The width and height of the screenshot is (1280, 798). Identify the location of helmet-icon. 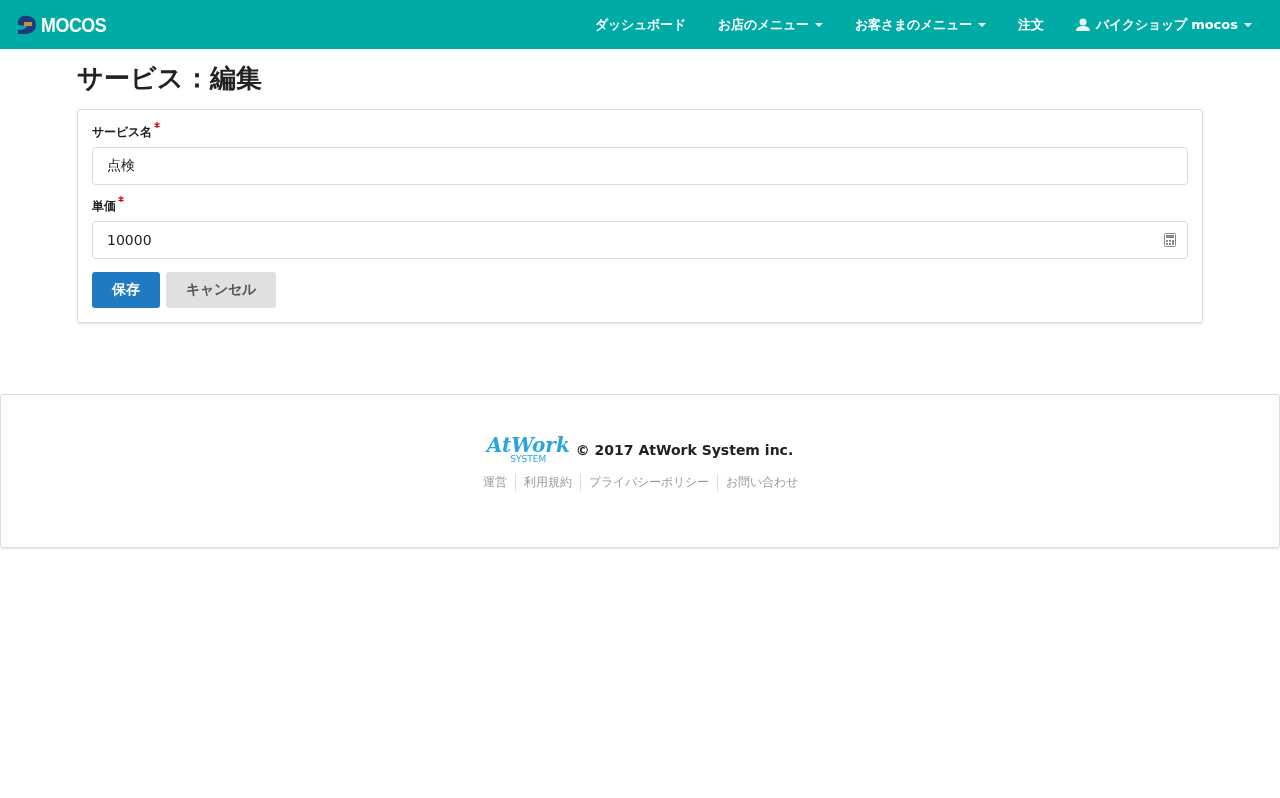
(27, 24).